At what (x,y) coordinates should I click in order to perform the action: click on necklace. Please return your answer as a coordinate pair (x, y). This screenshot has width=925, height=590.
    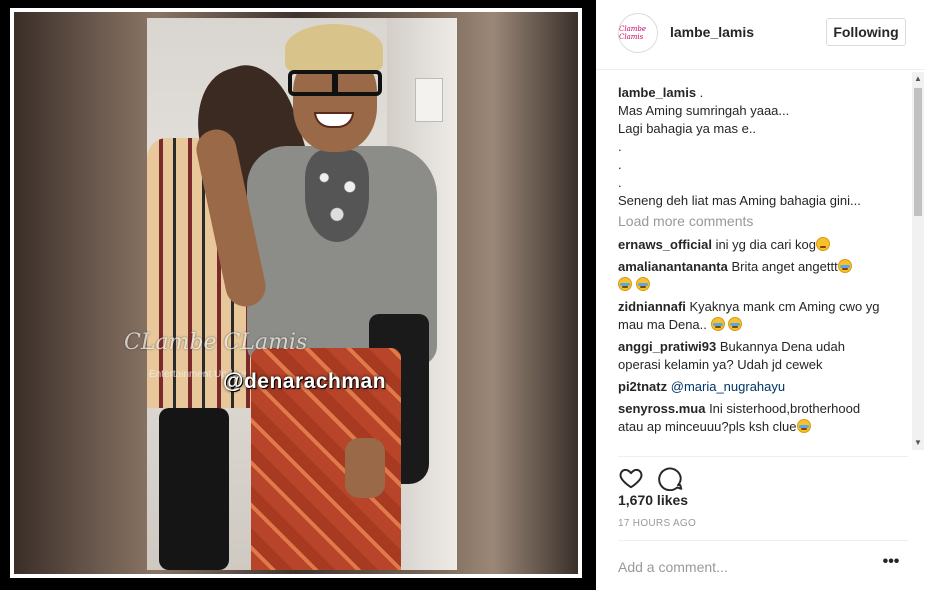
    Looking at the image, I should click on (337, 196).